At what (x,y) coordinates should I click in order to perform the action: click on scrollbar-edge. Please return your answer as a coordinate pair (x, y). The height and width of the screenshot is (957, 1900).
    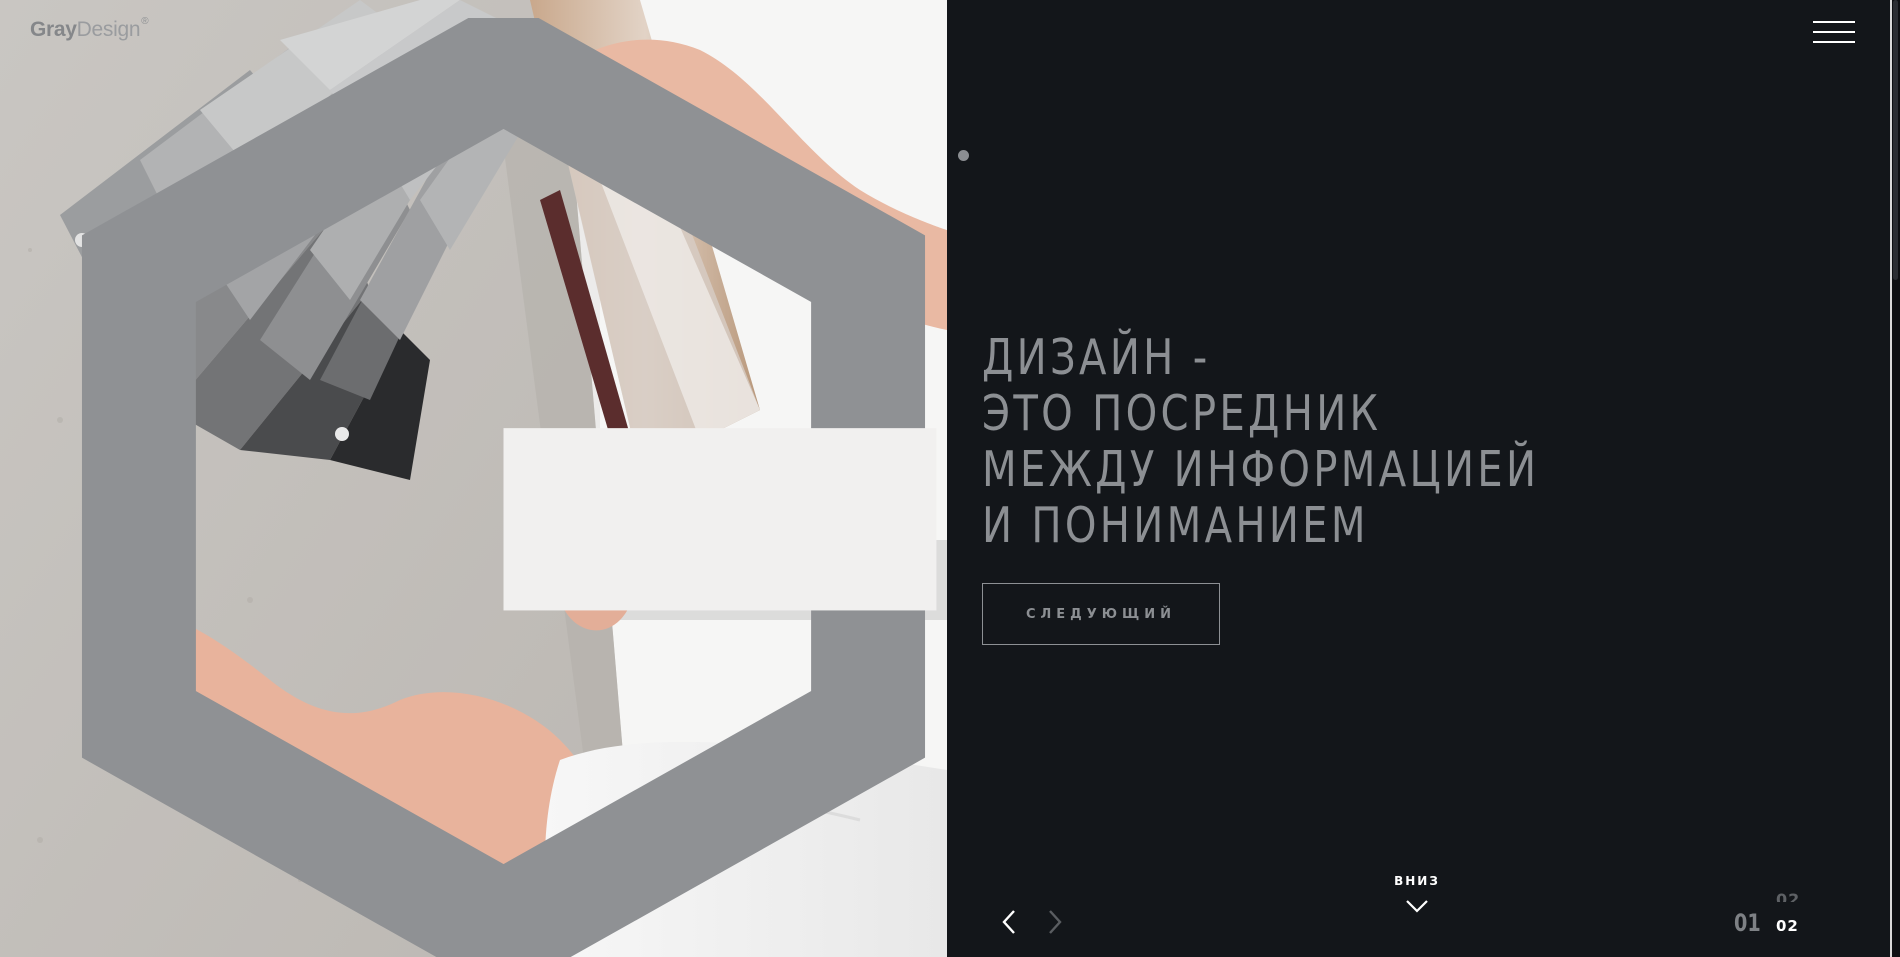
    Looking at the image, I should click on (1891, 478).